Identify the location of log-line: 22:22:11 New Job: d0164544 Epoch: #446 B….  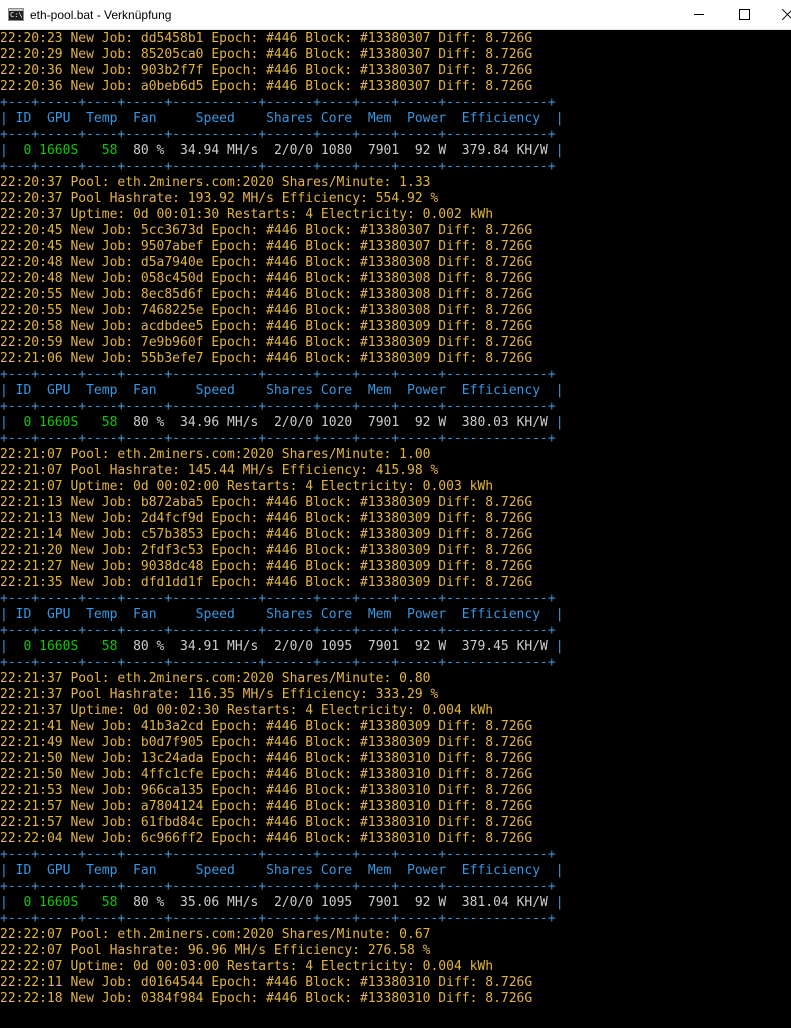
(395, 983).